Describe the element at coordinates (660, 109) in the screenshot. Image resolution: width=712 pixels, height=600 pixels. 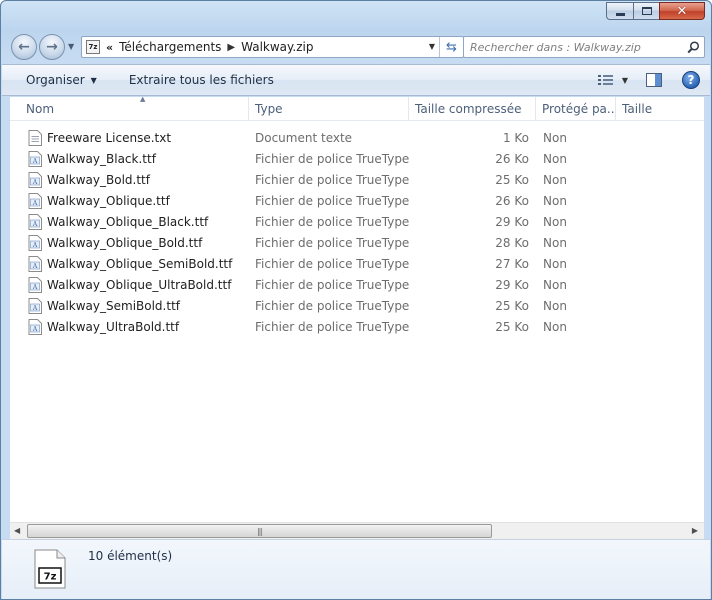
I see `column-header-size: Taille` at that location.